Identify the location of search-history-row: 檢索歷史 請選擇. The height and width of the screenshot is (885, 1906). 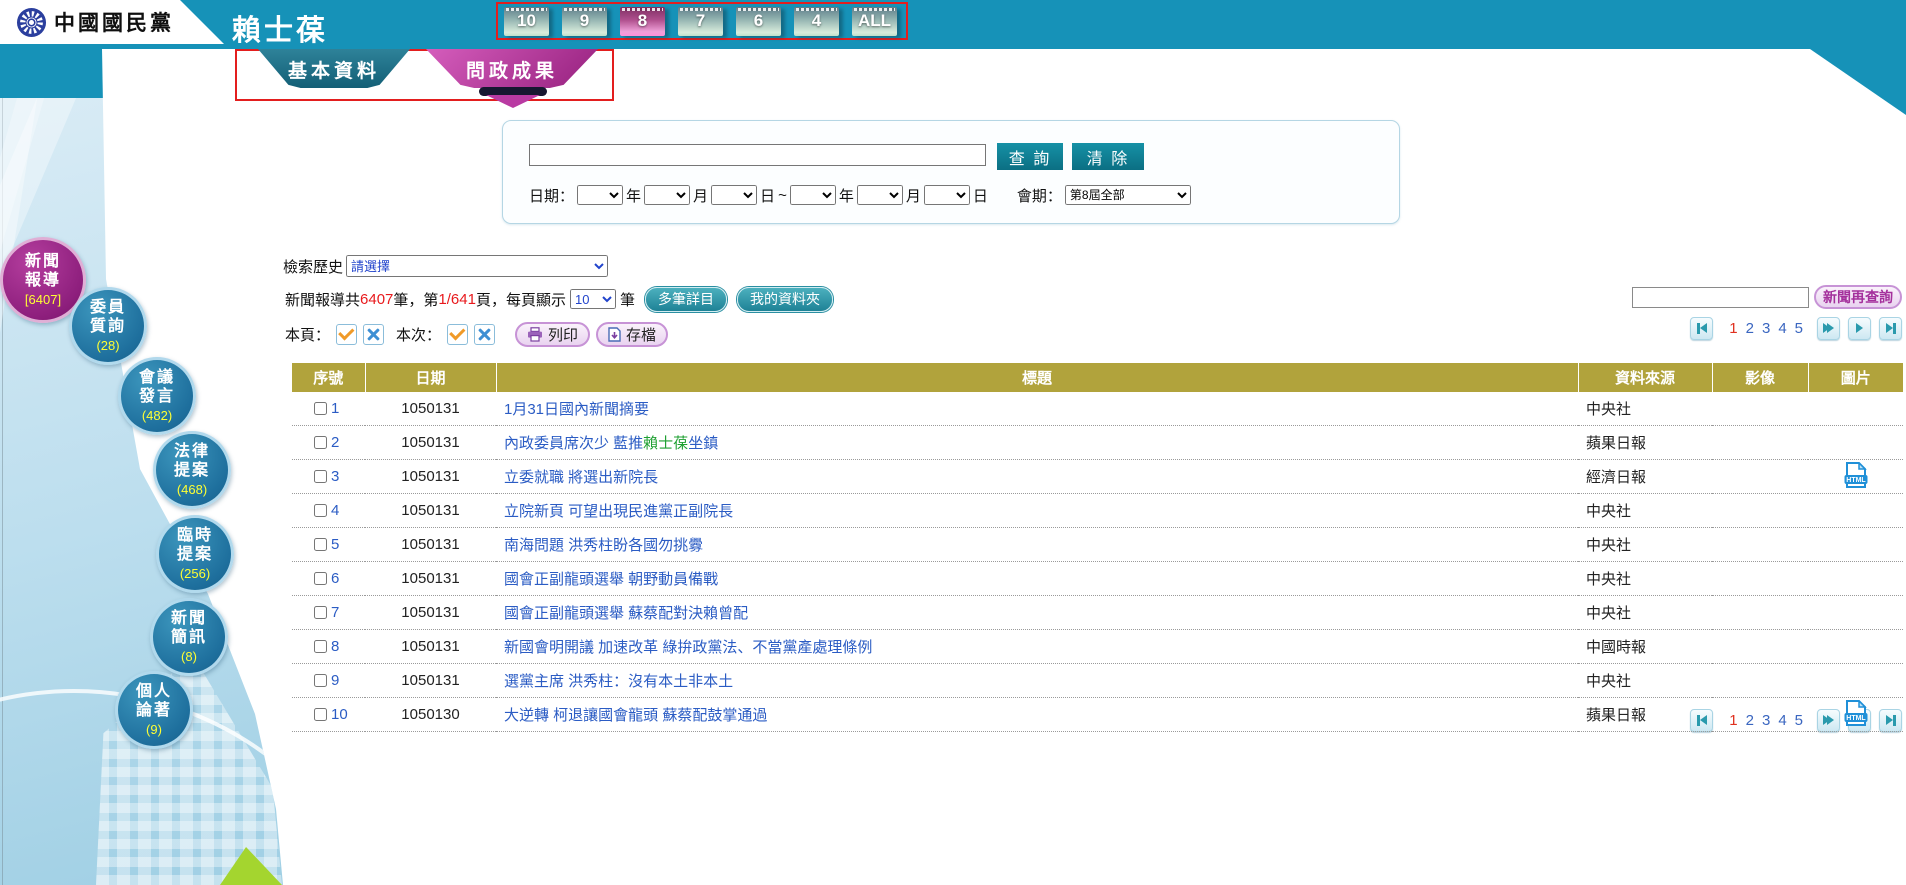
(446, 266).